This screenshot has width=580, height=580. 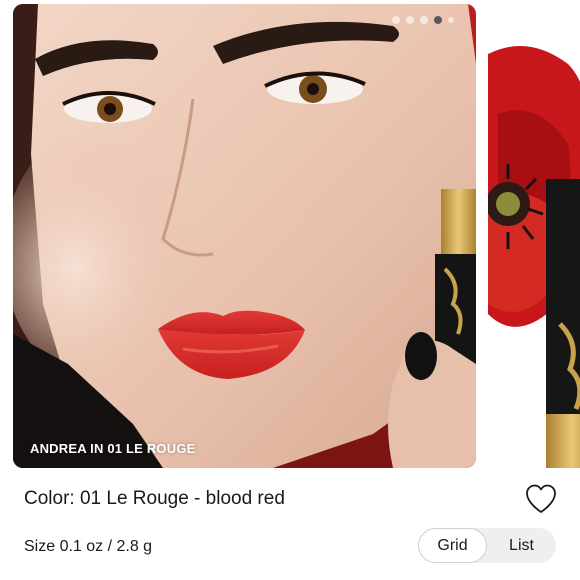 What do you see at coordinates (452, 545) in the screenshot?
I see `toggle-grid-button: Grid` at bounding box center [452, 545].